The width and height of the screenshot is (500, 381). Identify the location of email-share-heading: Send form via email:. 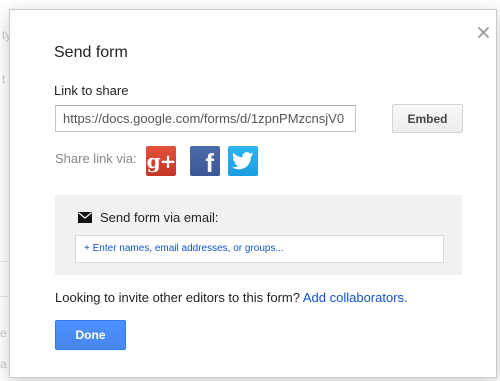
(148, 217).